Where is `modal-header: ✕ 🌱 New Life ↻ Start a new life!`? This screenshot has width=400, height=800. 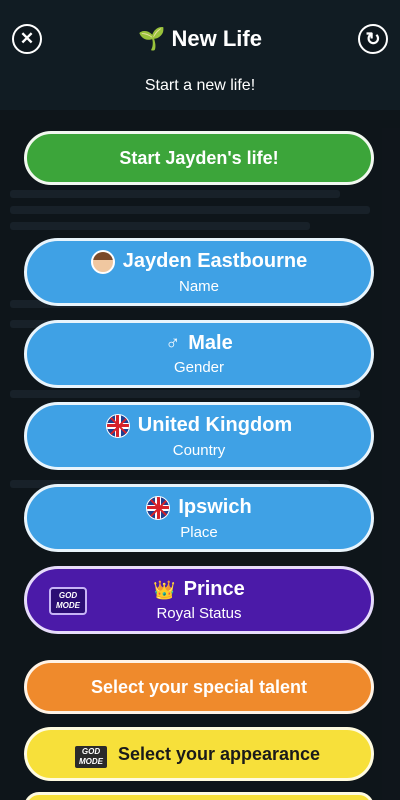
modal-header: ✕ 🌱 New Life ↻ Start a new life! is located at coordinates (200, 50).